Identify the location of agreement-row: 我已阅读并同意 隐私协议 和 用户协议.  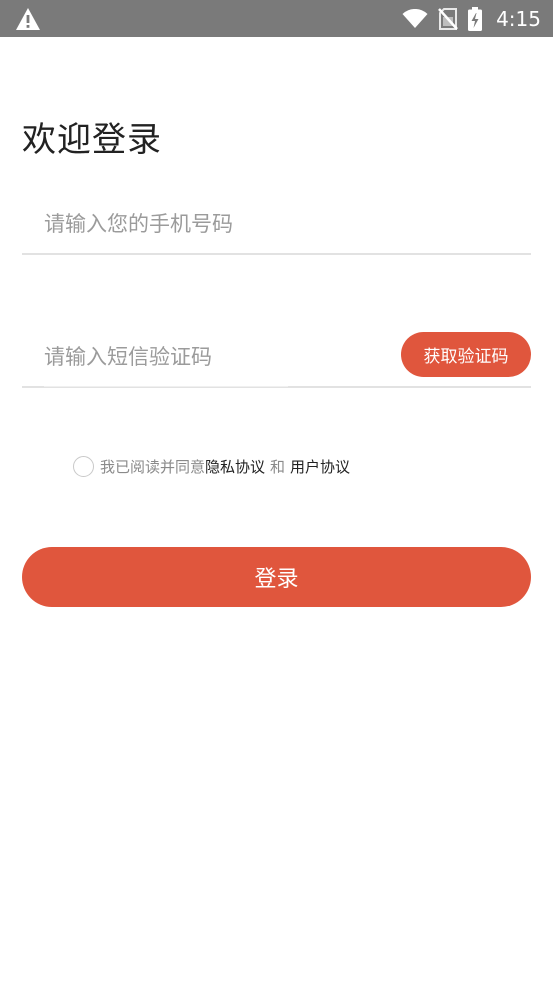
(211, 466).